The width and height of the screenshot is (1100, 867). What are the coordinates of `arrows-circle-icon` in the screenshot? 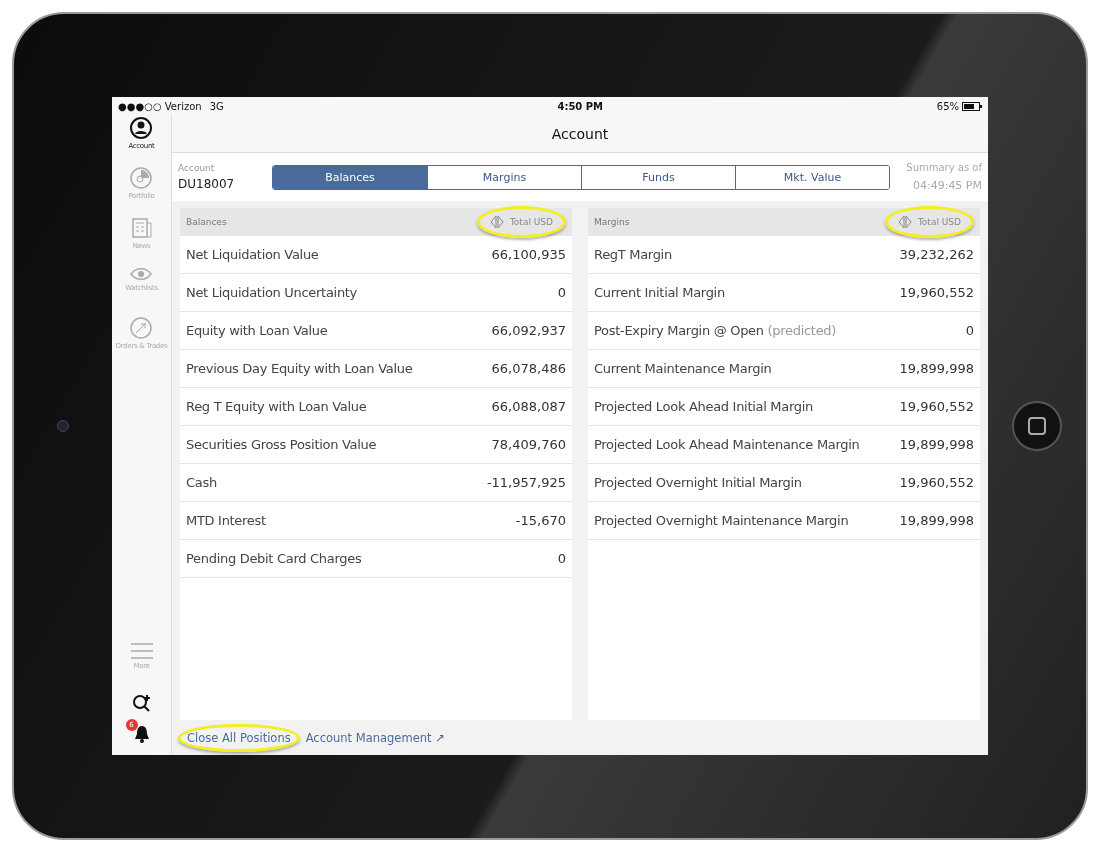 It's located at (141, 328).